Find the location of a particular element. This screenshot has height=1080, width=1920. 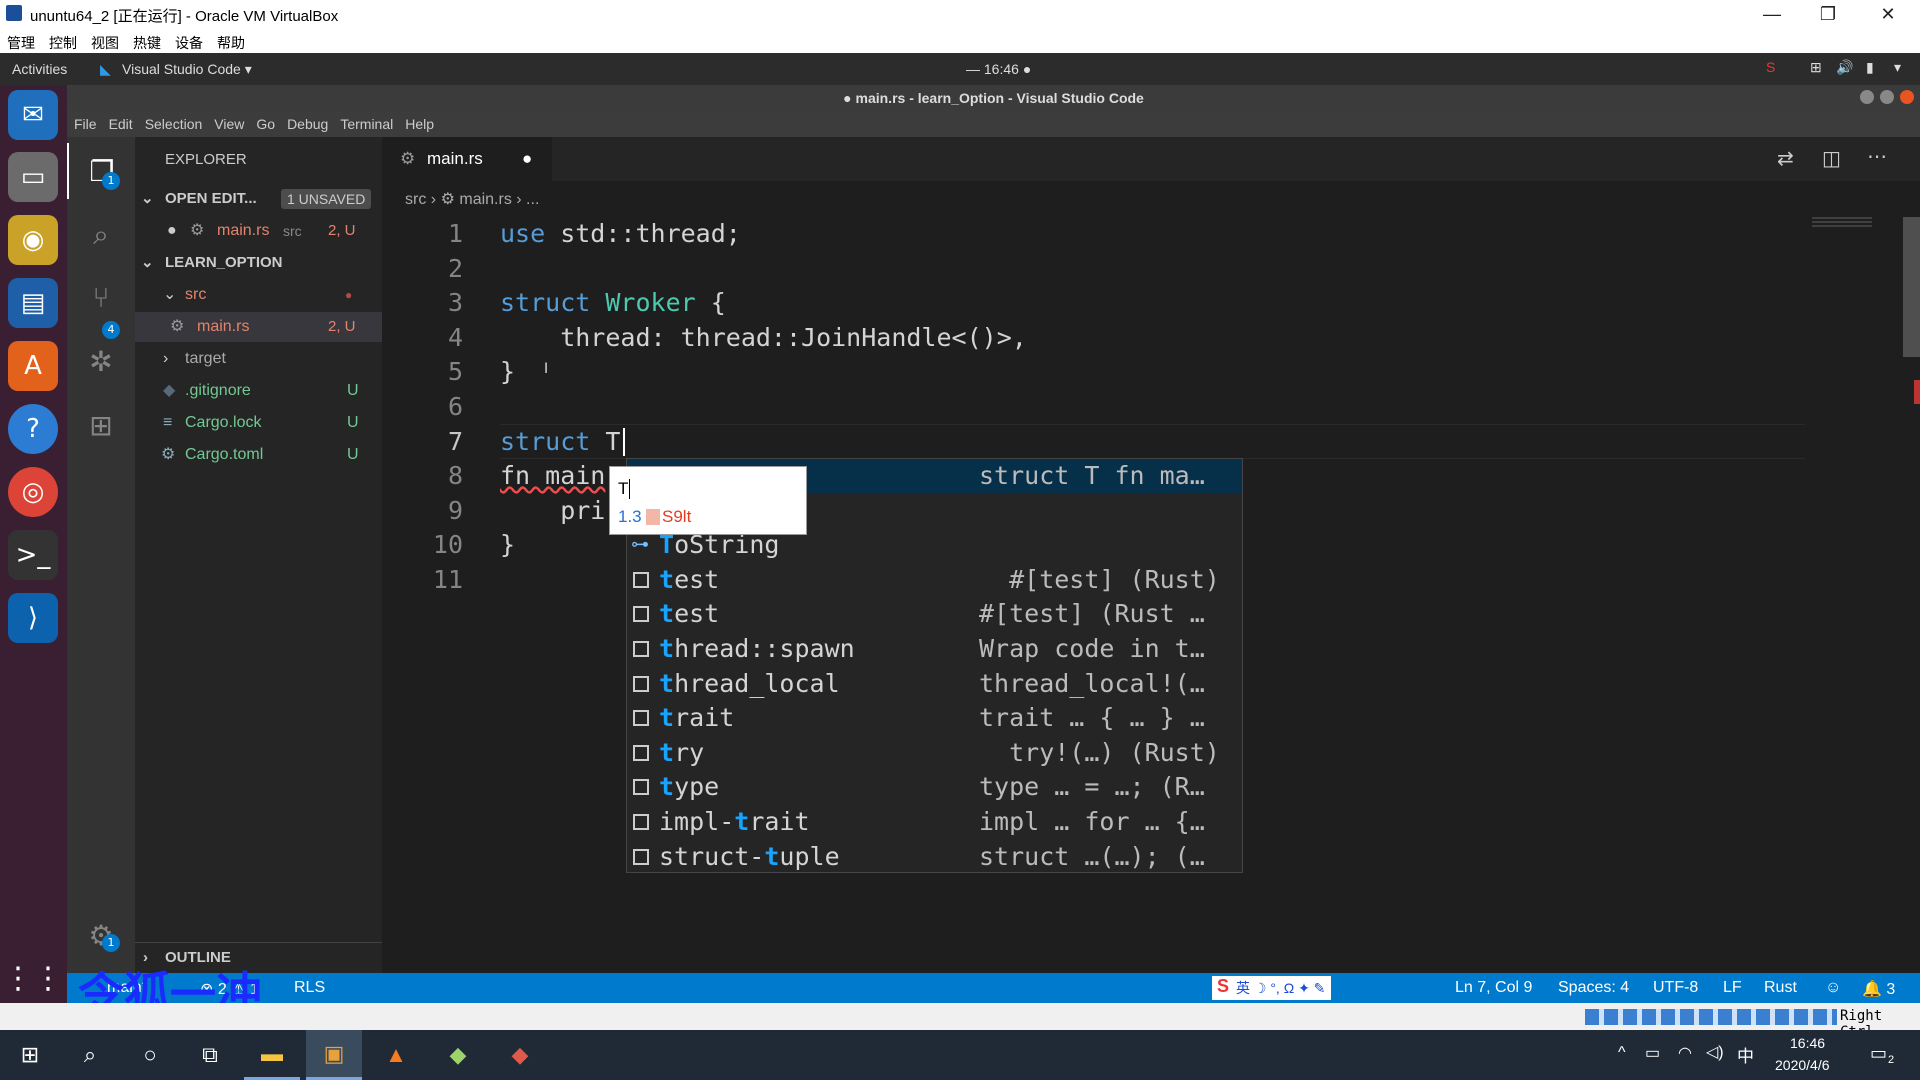

notification-center-icon: ▭ is located at coordinates (1878, 1053).